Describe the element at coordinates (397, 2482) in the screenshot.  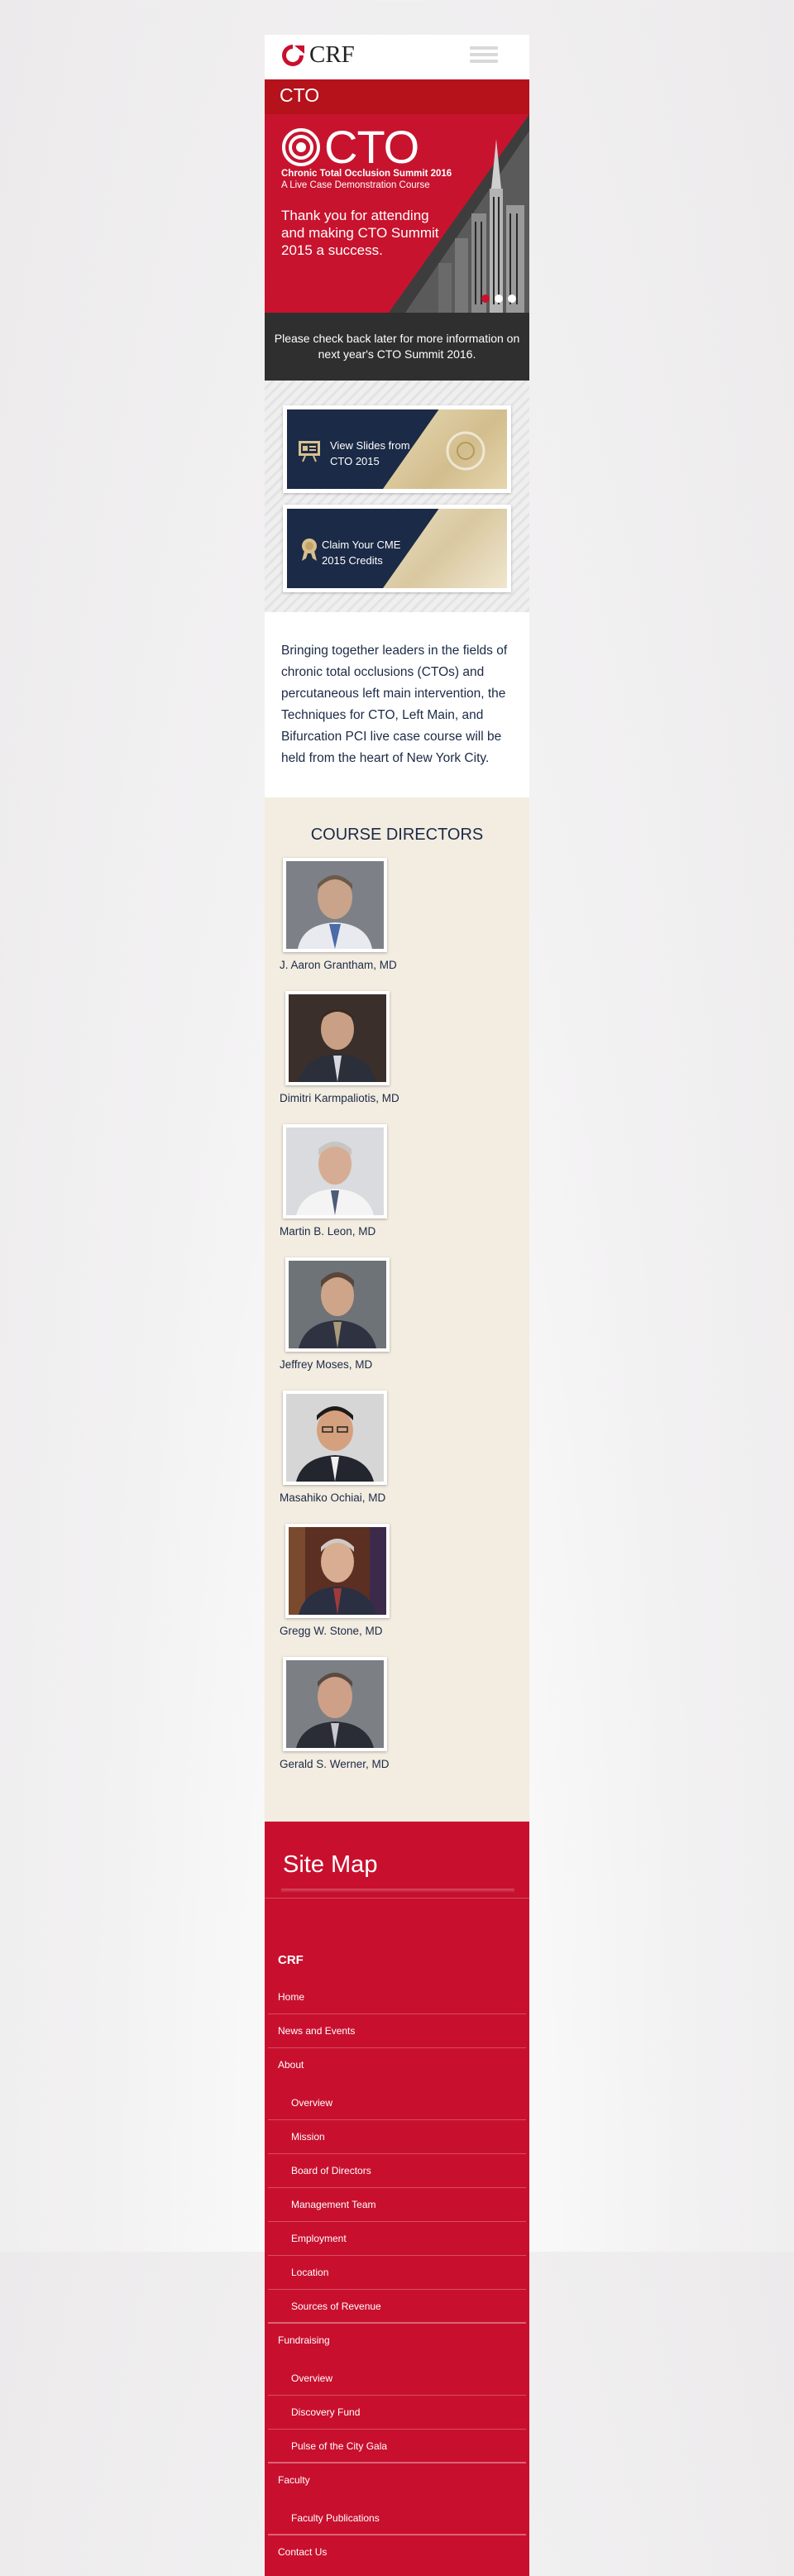
I see `sitemap-link-faculty: Faculty` at that location.